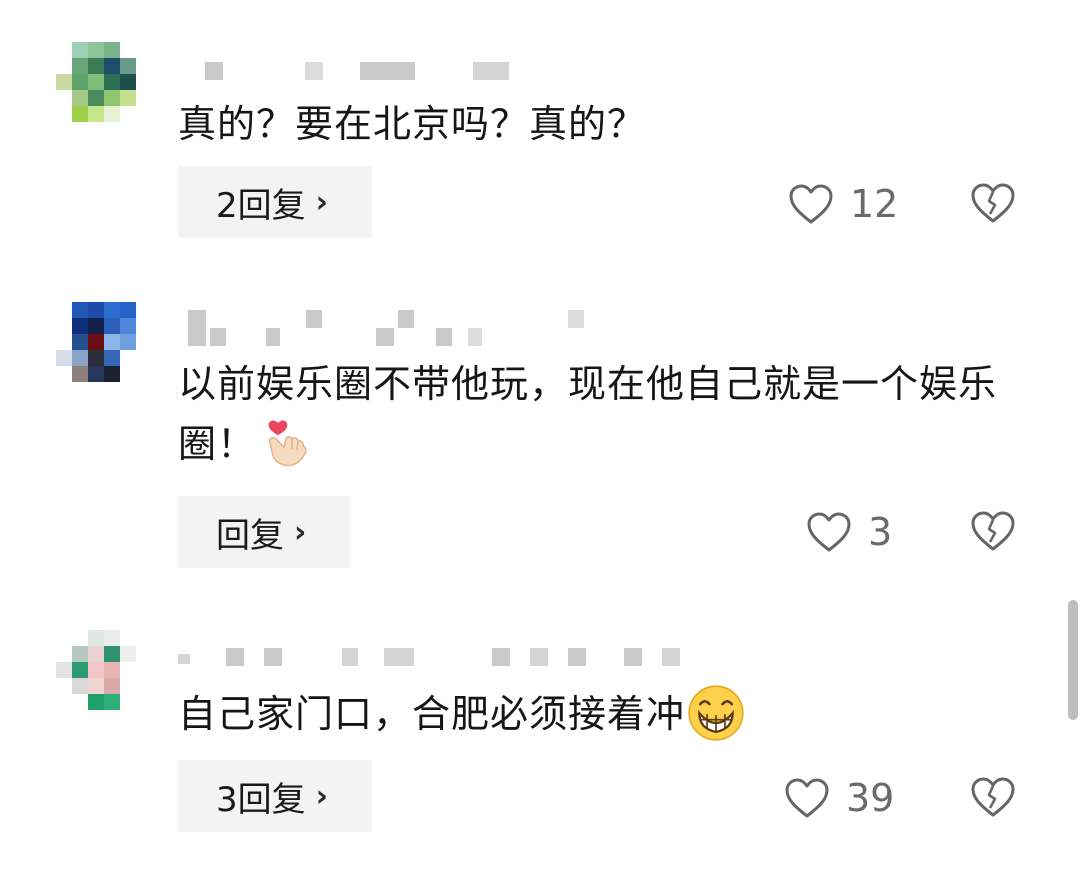 The image size is (1080, 892). What do you see at coordinates (1073, 660) in the screenshot?
I see `scrollbar` at bounding box center [1073, 660].